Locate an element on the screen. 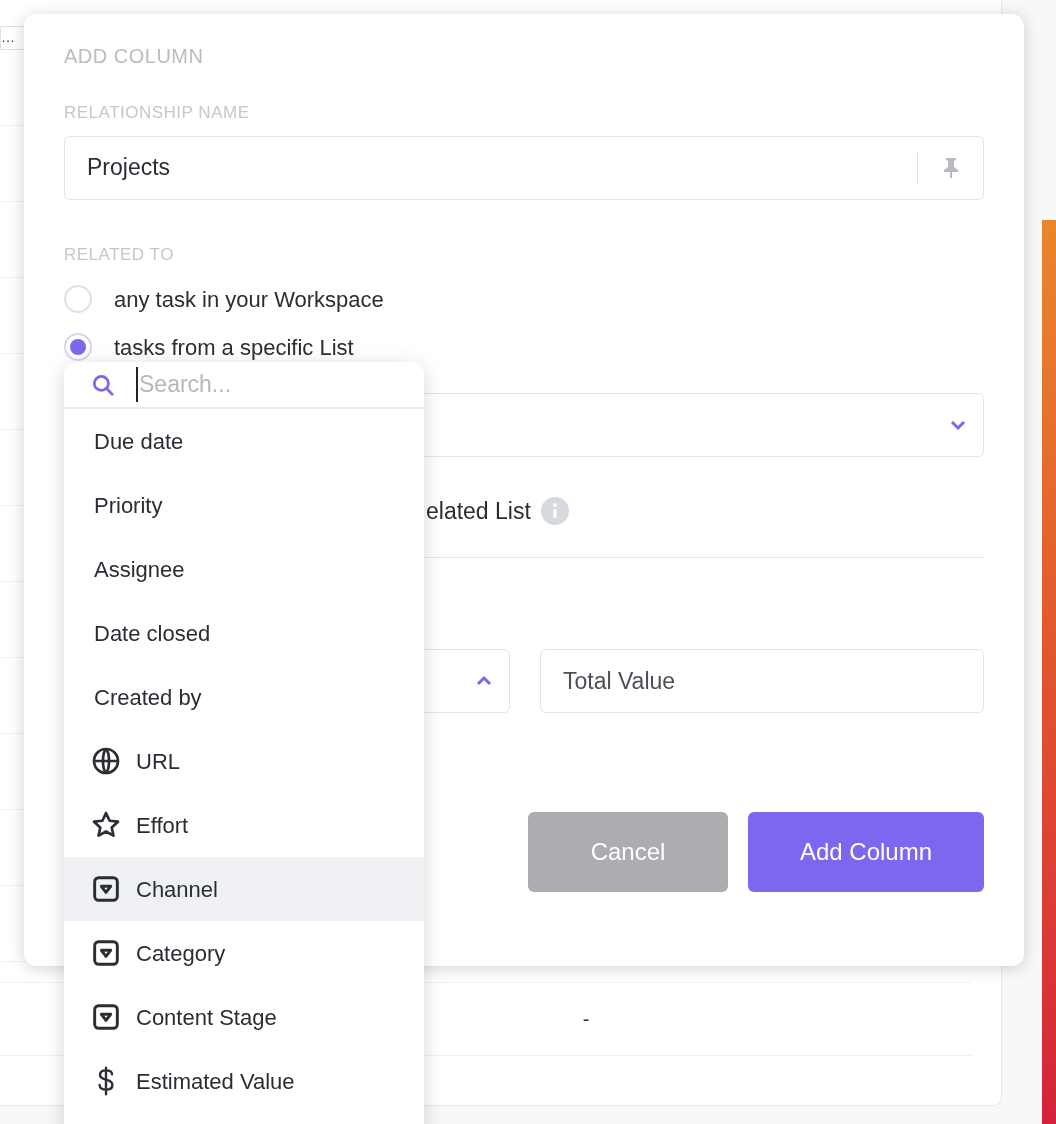 The width and height of the screenshot is (1056, 1124). menu-item: URL is located at coordinates (244, 761).